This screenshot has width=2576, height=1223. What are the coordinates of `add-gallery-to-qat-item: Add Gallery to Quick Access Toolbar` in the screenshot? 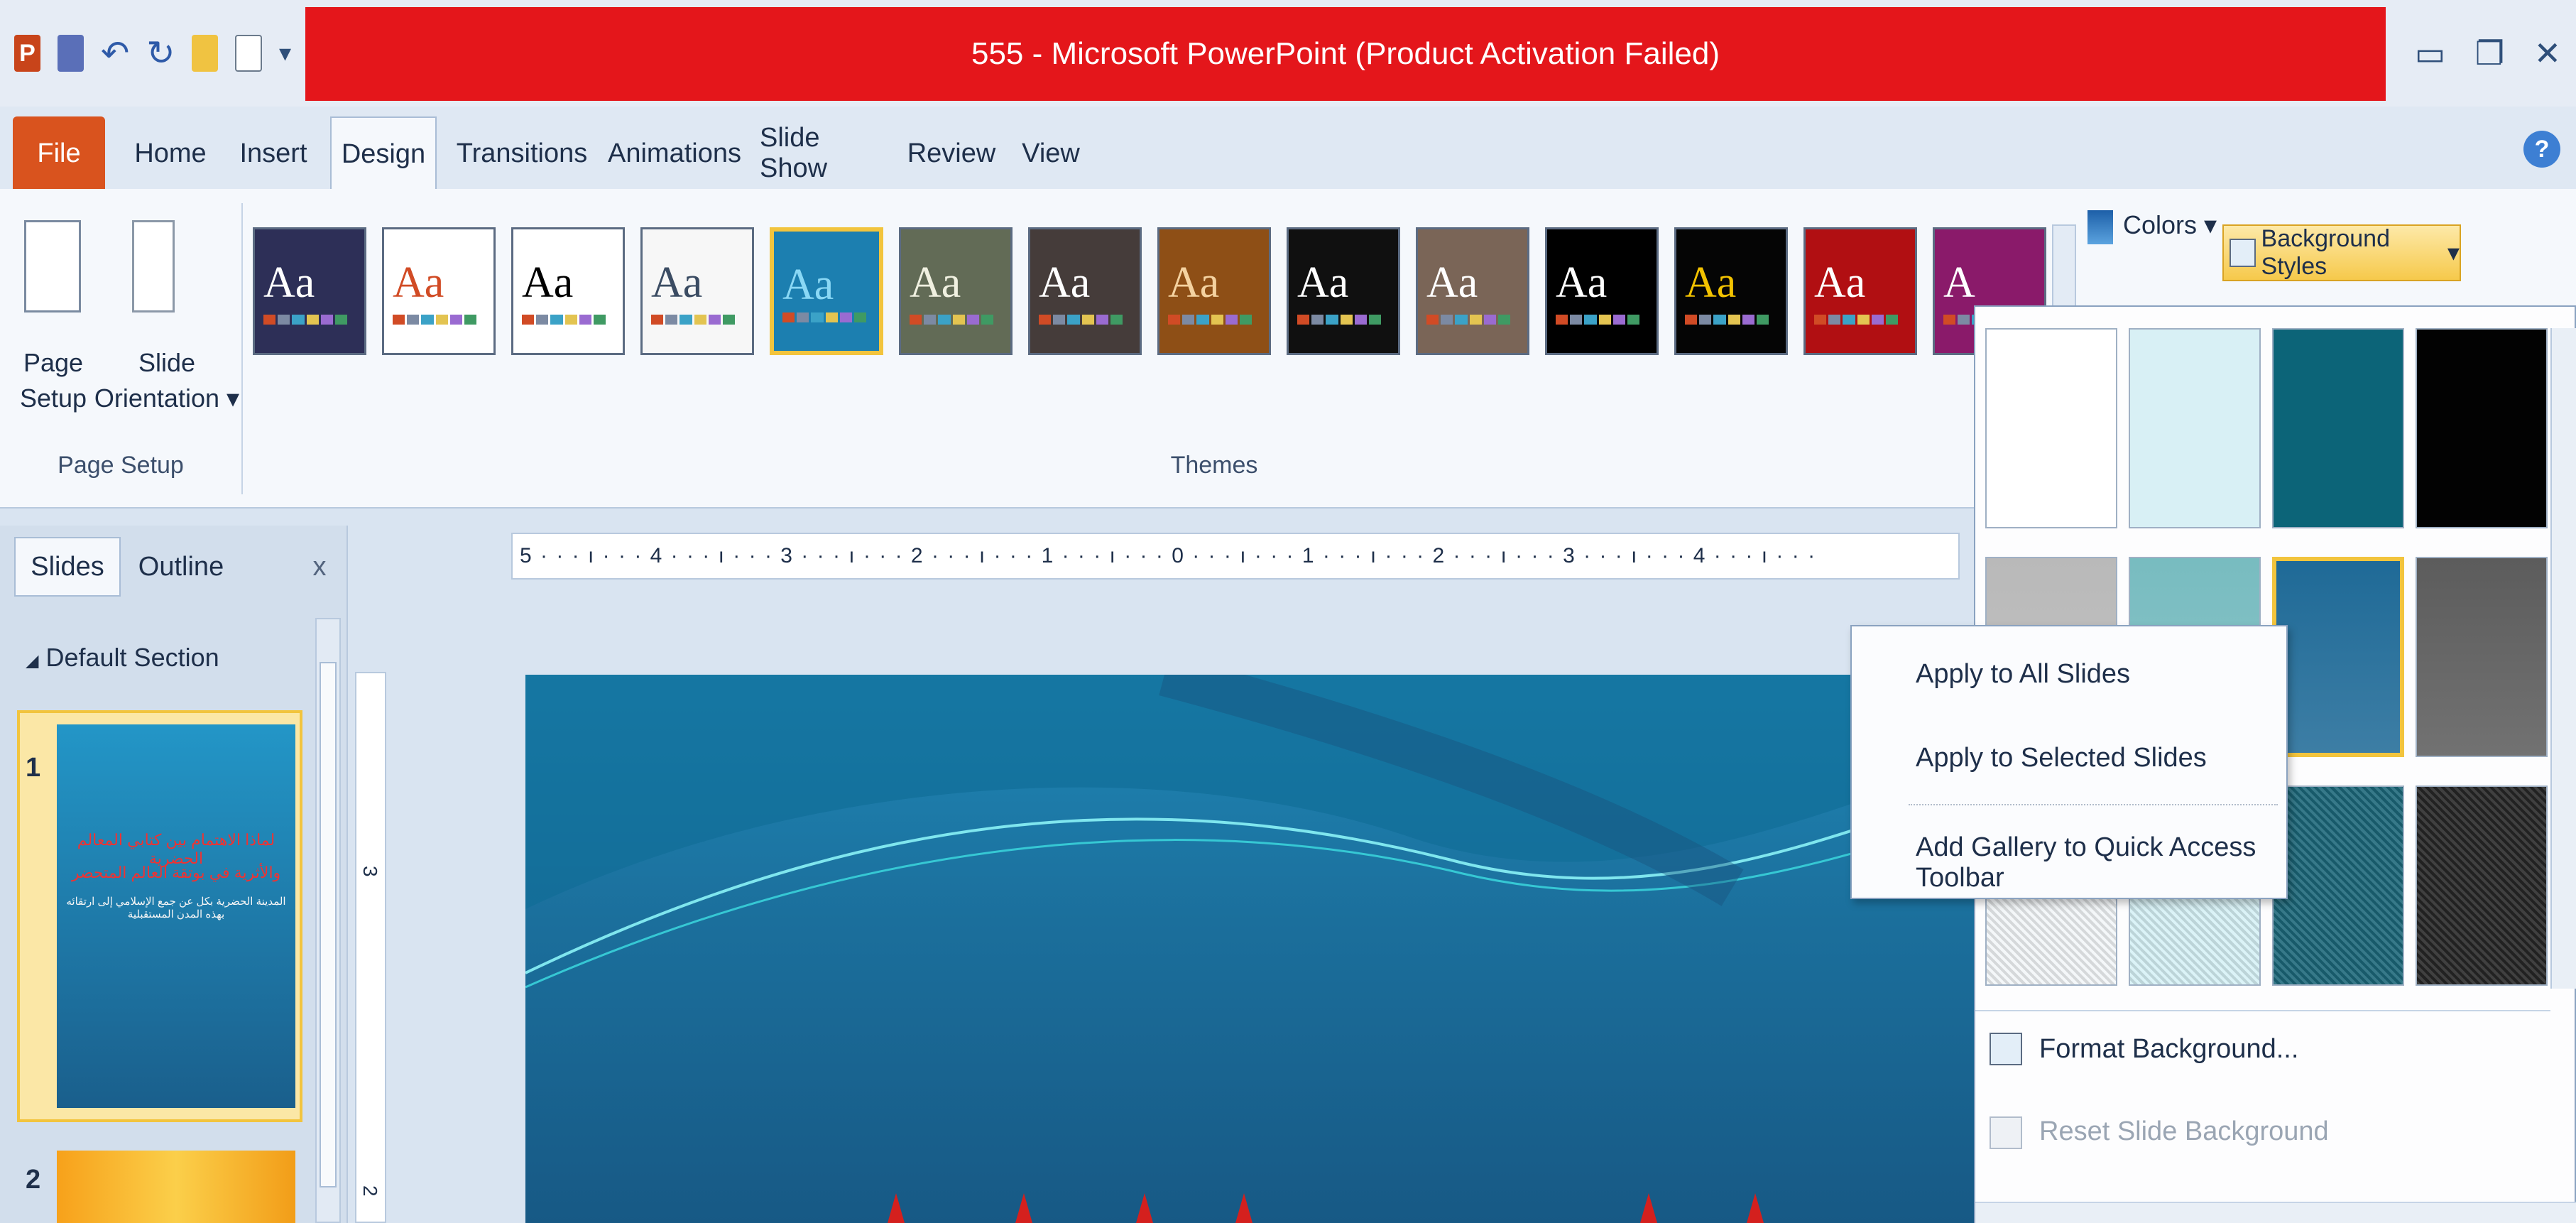 It's located at (2101, 862).